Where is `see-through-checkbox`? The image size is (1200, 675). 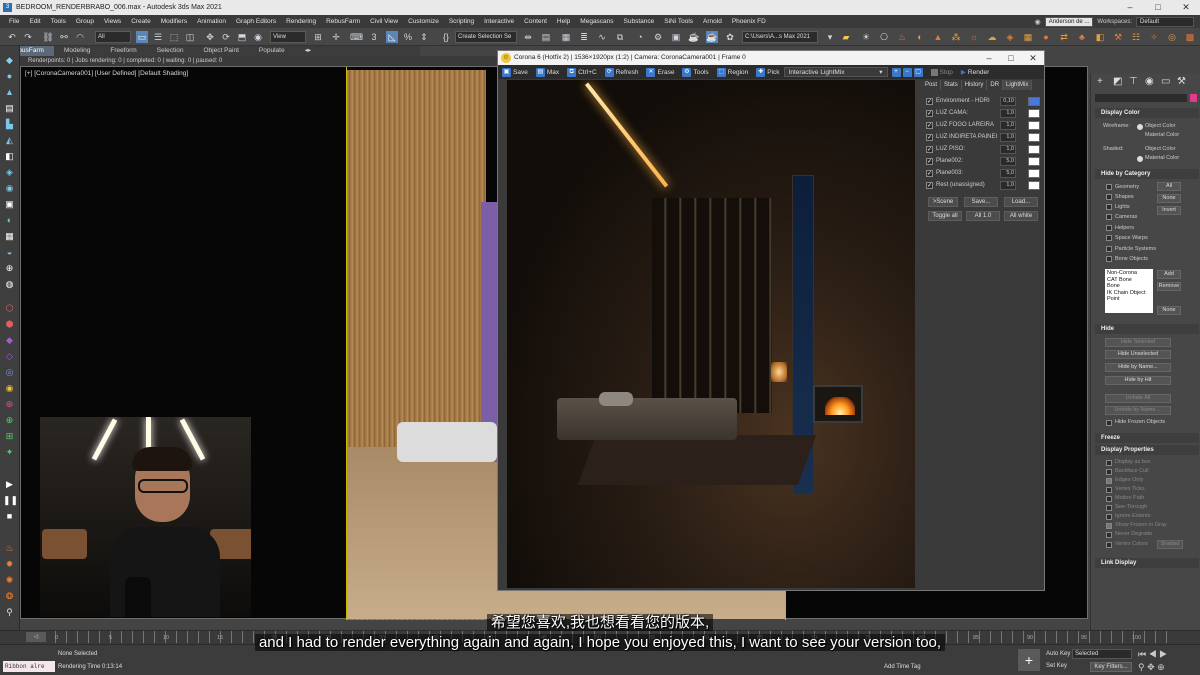 see-through-checkbox is located at coordinates (1109, 508).